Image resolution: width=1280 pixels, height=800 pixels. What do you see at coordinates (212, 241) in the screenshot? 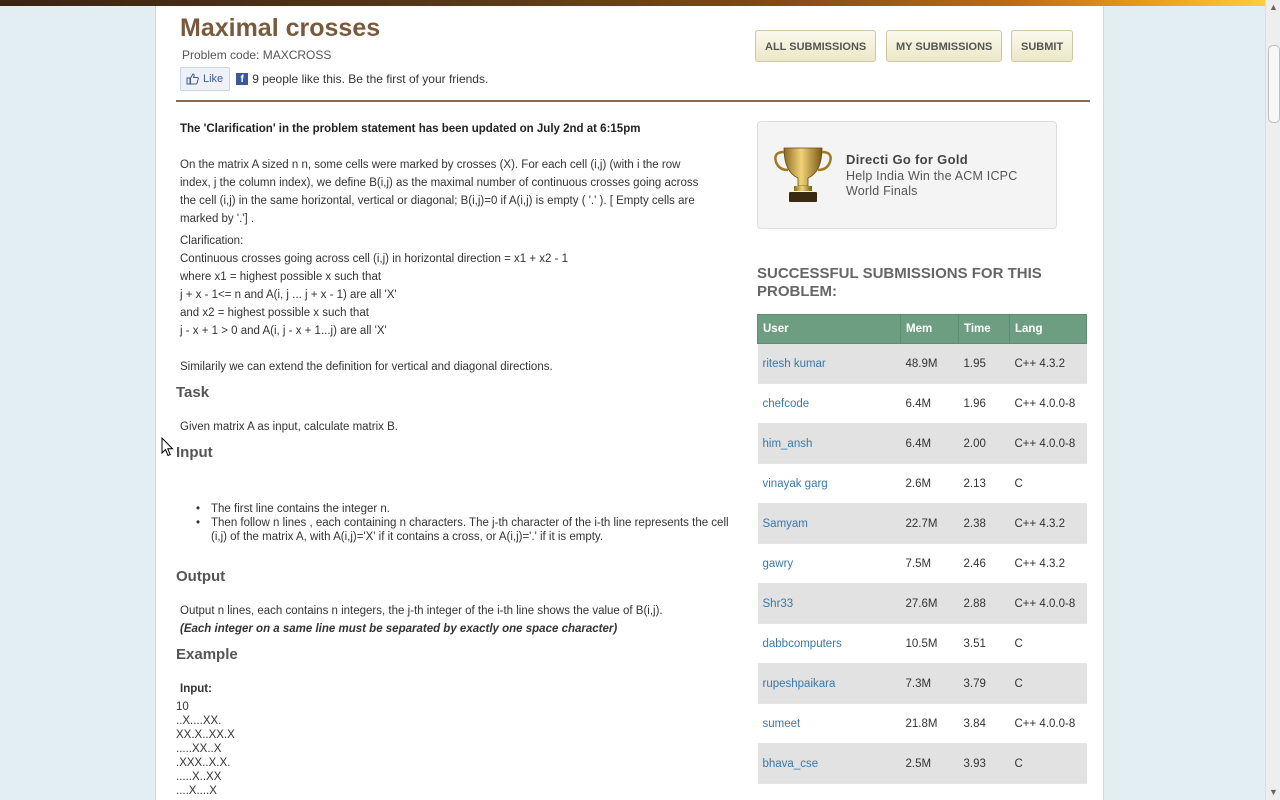
I see `clarification-line: Clarification:` at bounding box center [212, 241].